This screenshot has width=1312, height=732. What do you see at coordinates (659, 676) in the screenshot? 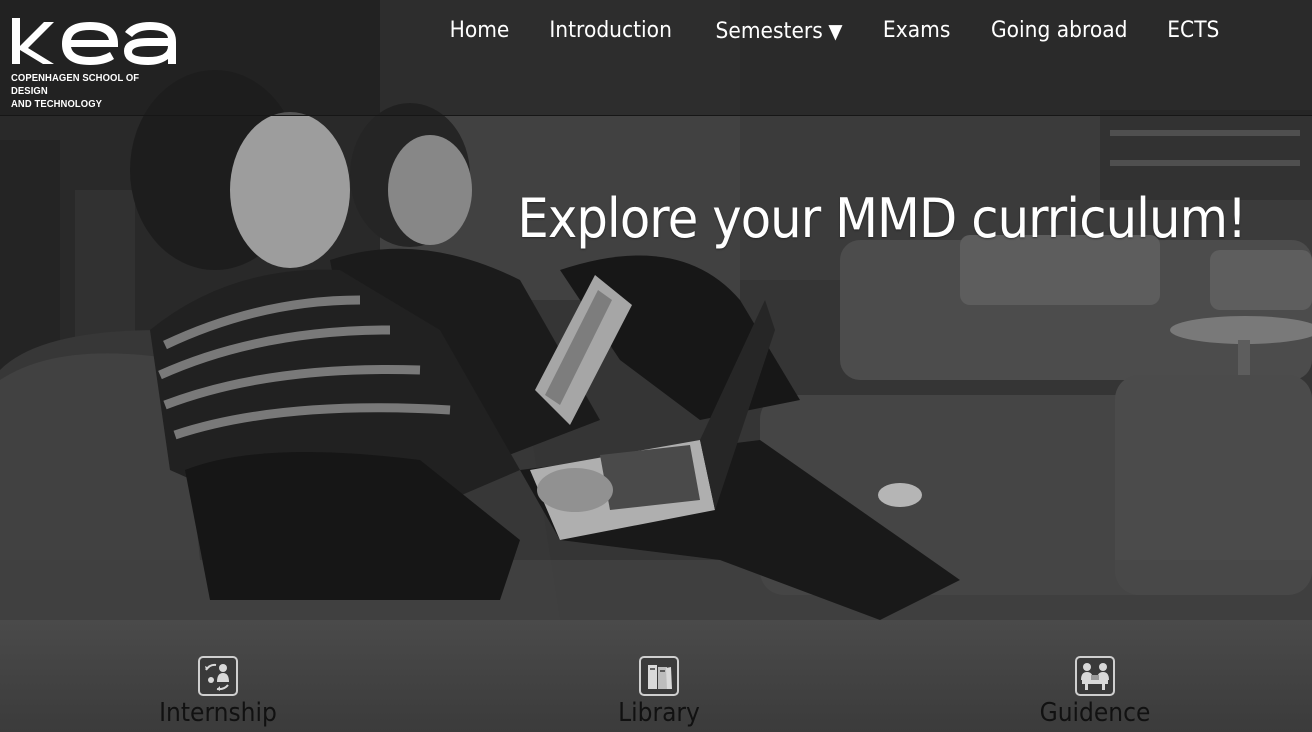
I see `library-books-icon` at bounding box center [659, 676].